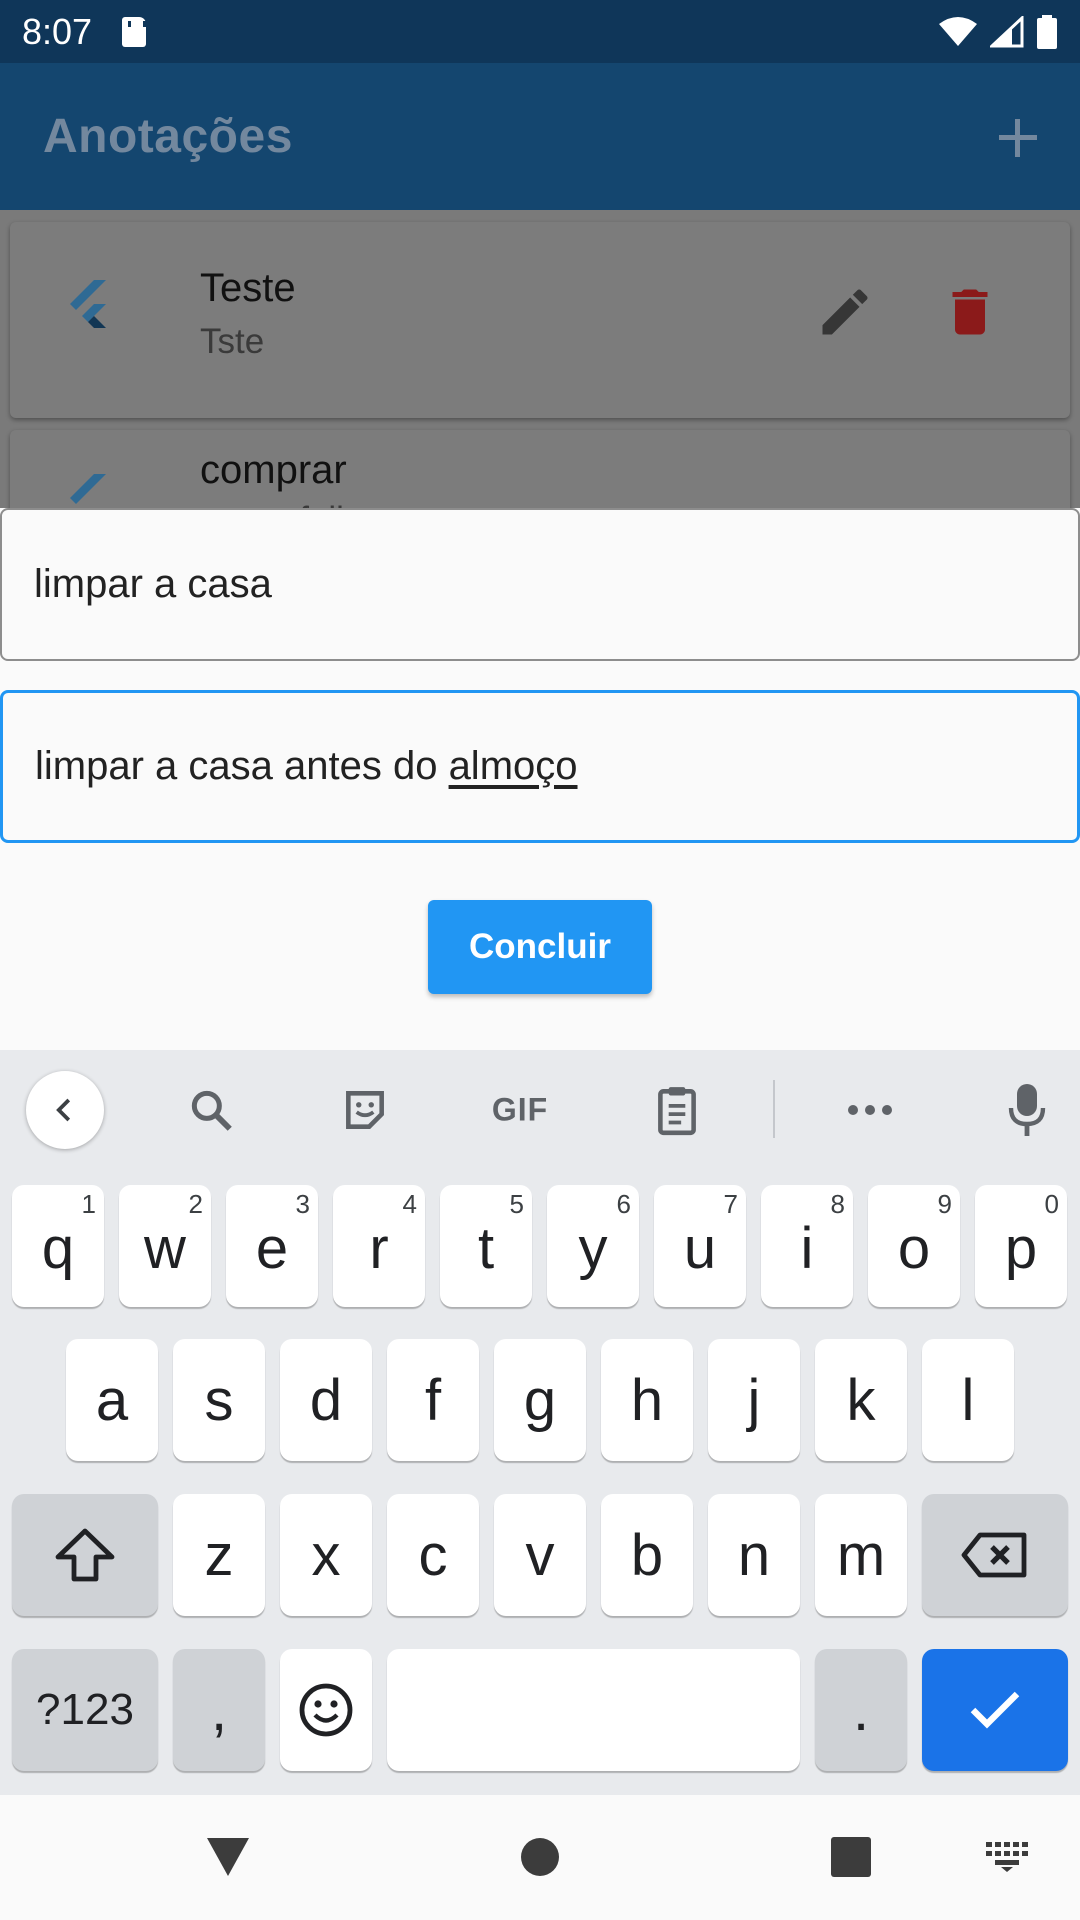 The width and height of the screenshot is (1080, 1920). What do you see at coordinates (861, 1555) in the screenshot?
I see `key-m: m` at bounding box center [861, 1555].